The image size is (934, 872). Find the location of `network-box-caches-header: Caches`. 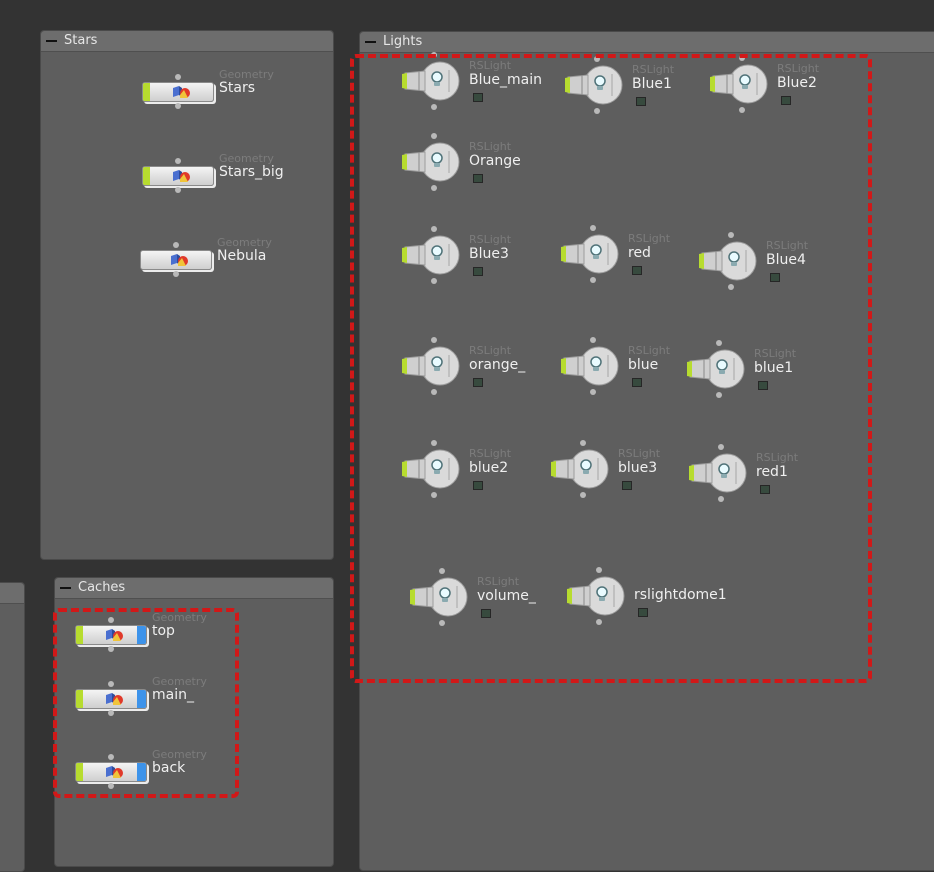

network-box-caches-header: Caches is located at coordinates (194, 588).